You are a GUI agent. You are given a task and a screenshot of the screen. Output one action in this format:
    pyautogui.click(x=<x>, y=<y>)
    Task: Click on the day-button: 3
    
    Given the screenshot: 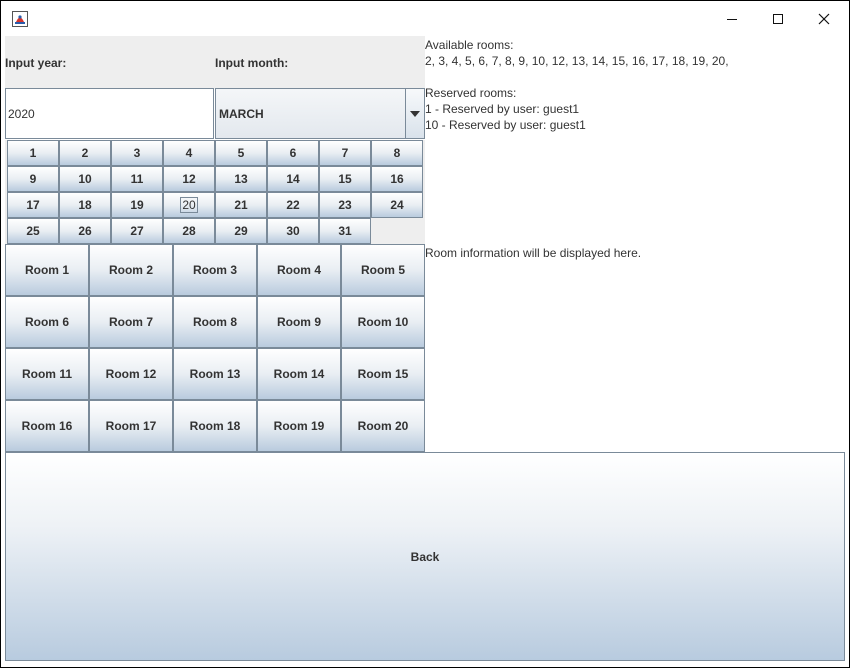 What is the action you would take?
    pyautogui.click(x=137, y=153)
    